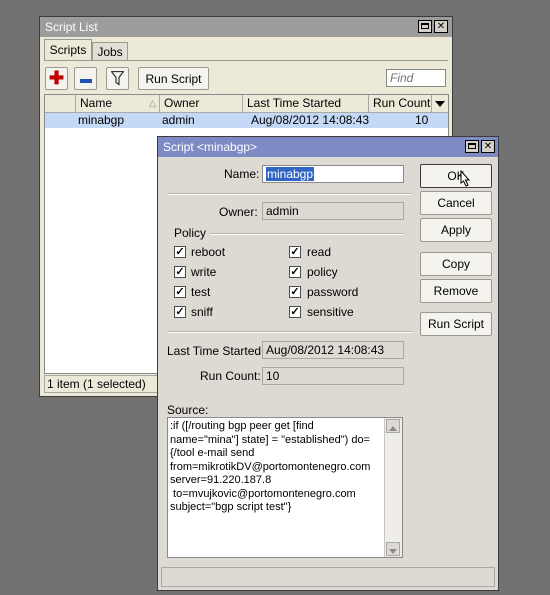  I want to click on dropdown-icon, so click(440, 104).